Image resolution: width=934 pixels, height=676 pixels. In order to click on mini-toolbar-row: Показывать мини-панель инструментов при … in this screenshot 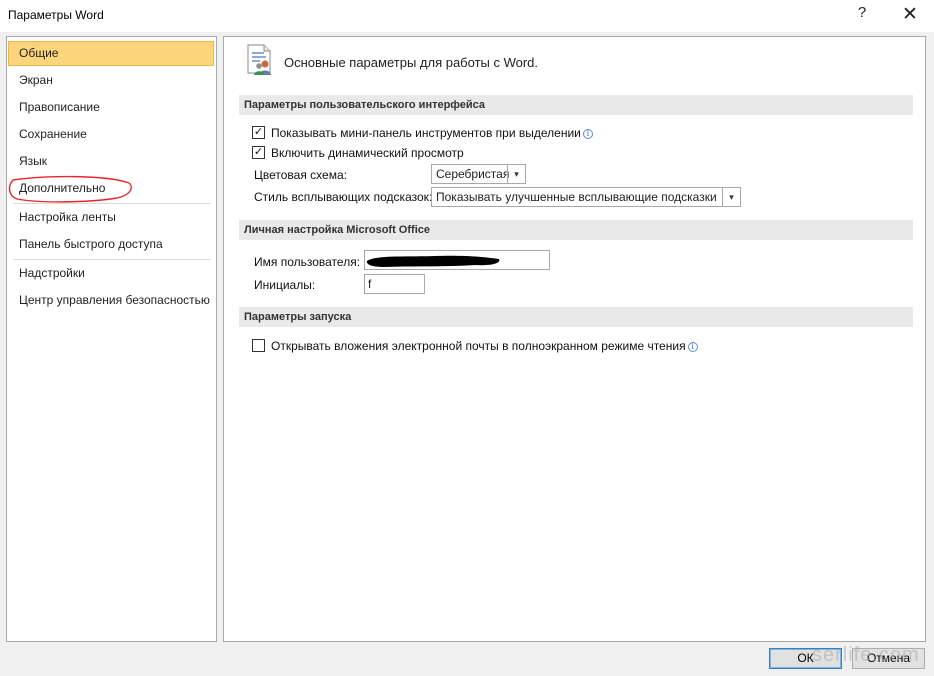, I will do `click(432, 133)`.